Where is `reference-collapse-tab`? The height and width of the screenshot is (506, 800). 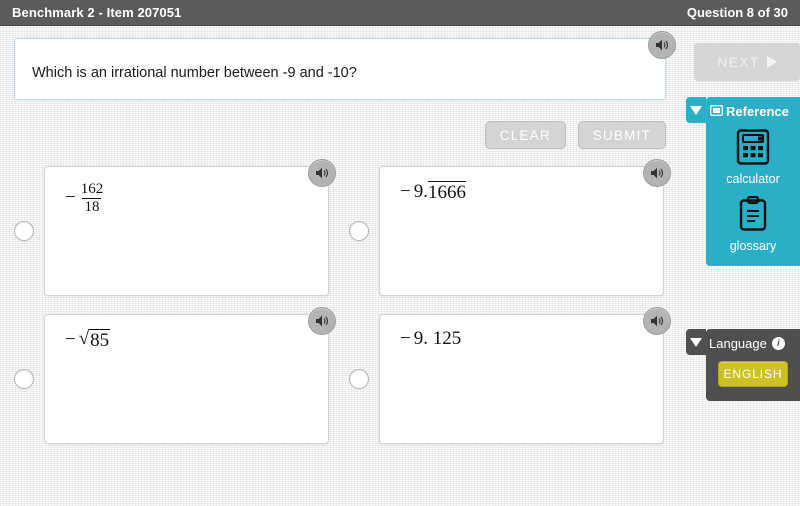
reference-collapse-tab is located at coordinates (696, 110).